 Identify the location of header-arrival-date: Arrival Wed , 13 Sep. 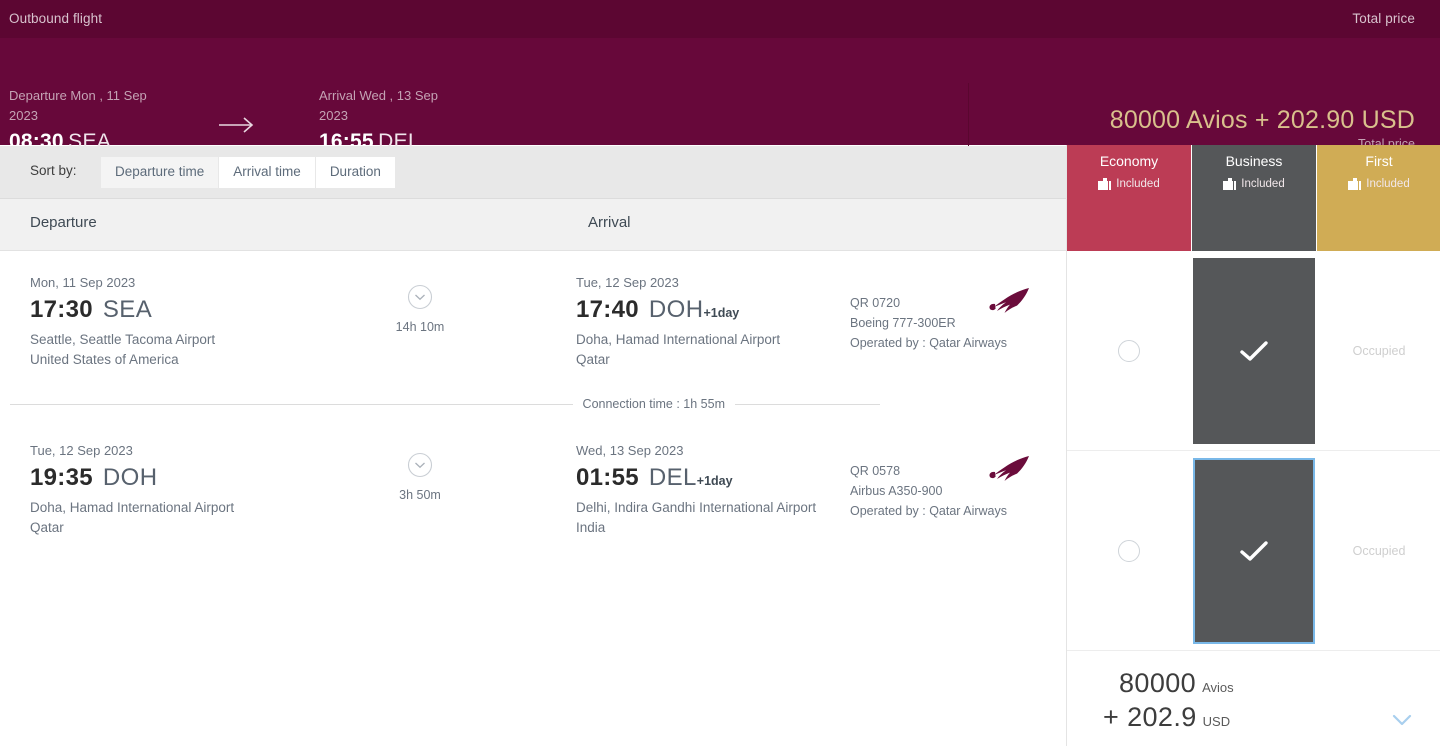
(378, 95).